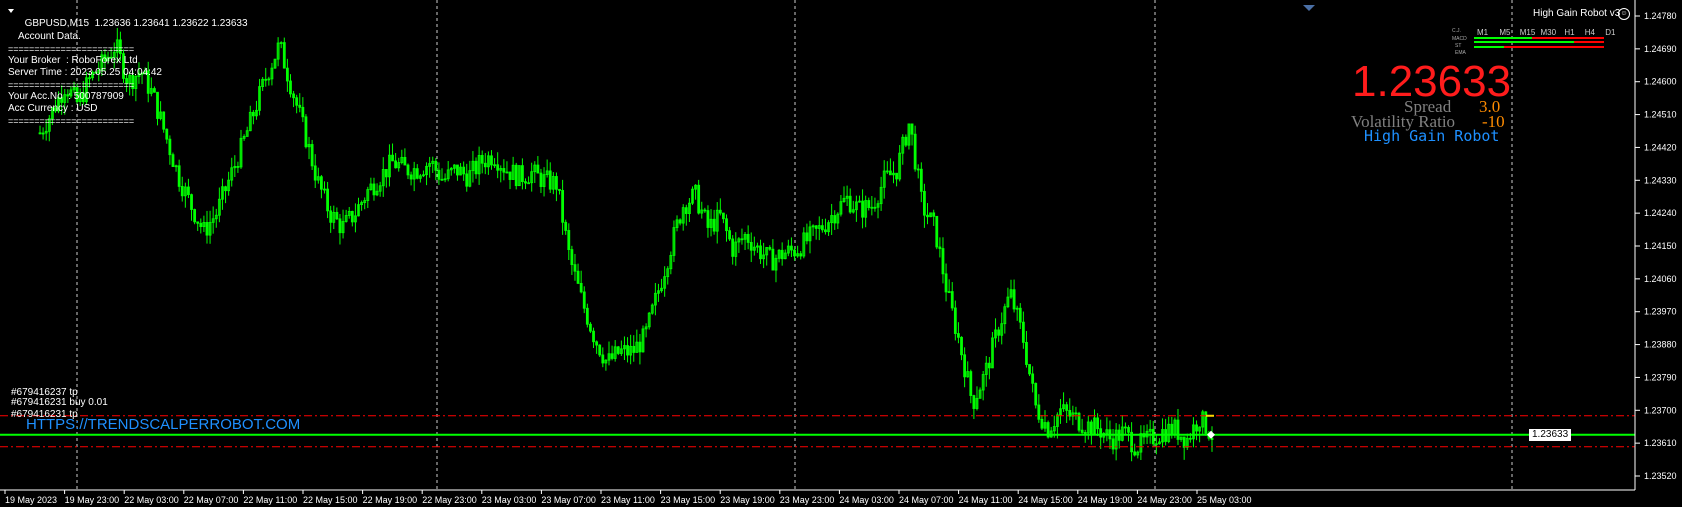 The height and width of the screenshot is (507, 1682). Describe the element at coordinates (1577, 13) in the screenshot. I see `robot-title: High Gain Robot v3` at that location.